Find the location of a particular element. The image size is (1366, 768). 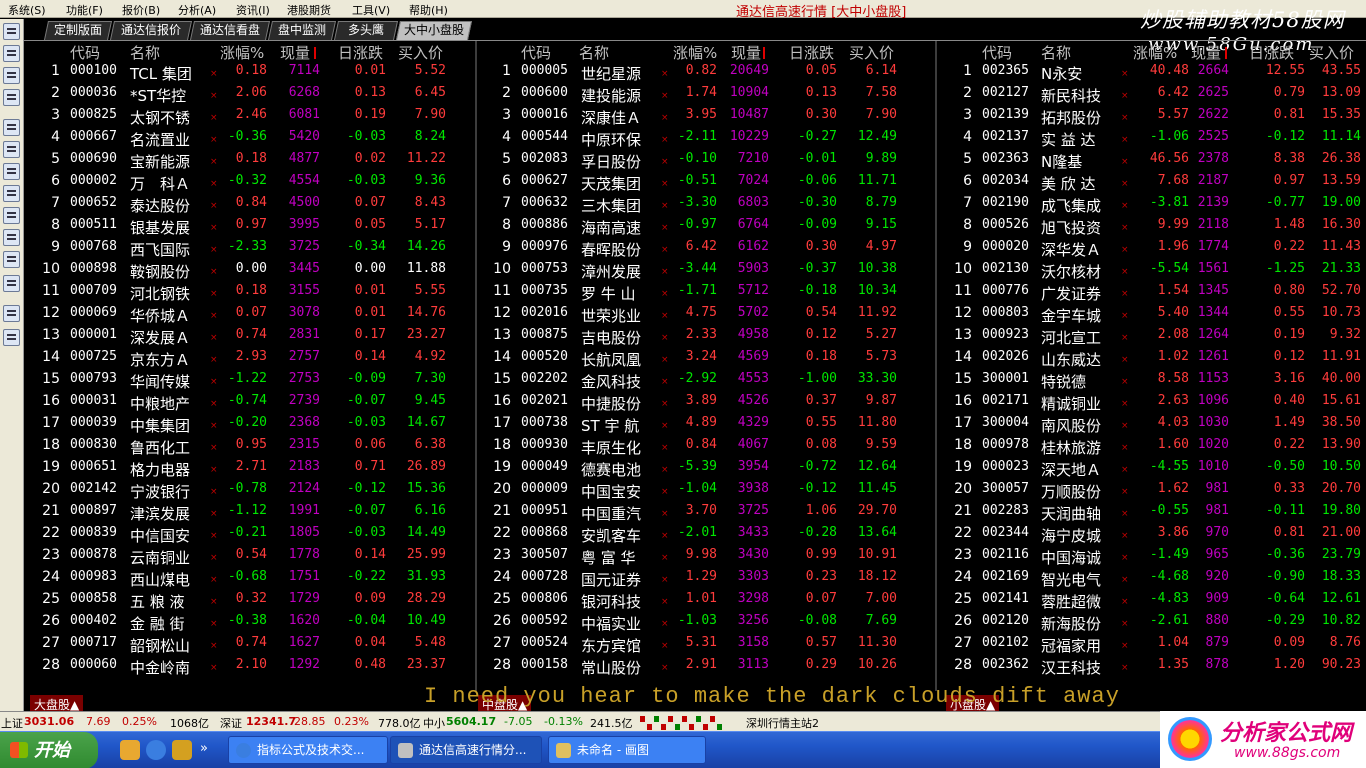

menu-item: 功能(F) is located at coordinates (84, 10).